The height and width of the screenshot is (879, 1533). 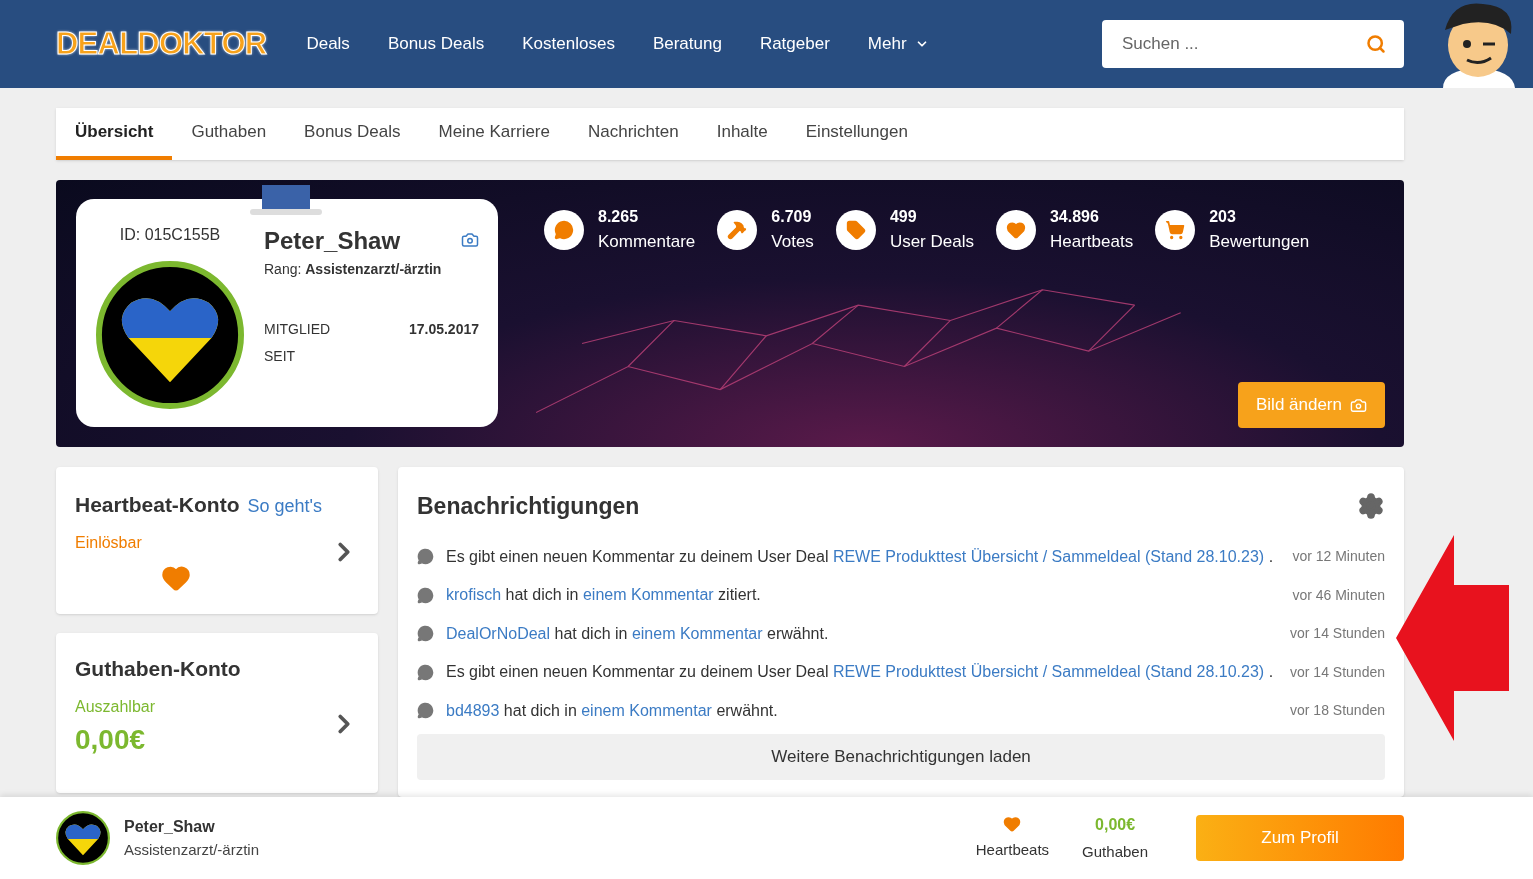 I want to click on member-since-label: MITGLIED SEIT, so click(x=298, y=343).